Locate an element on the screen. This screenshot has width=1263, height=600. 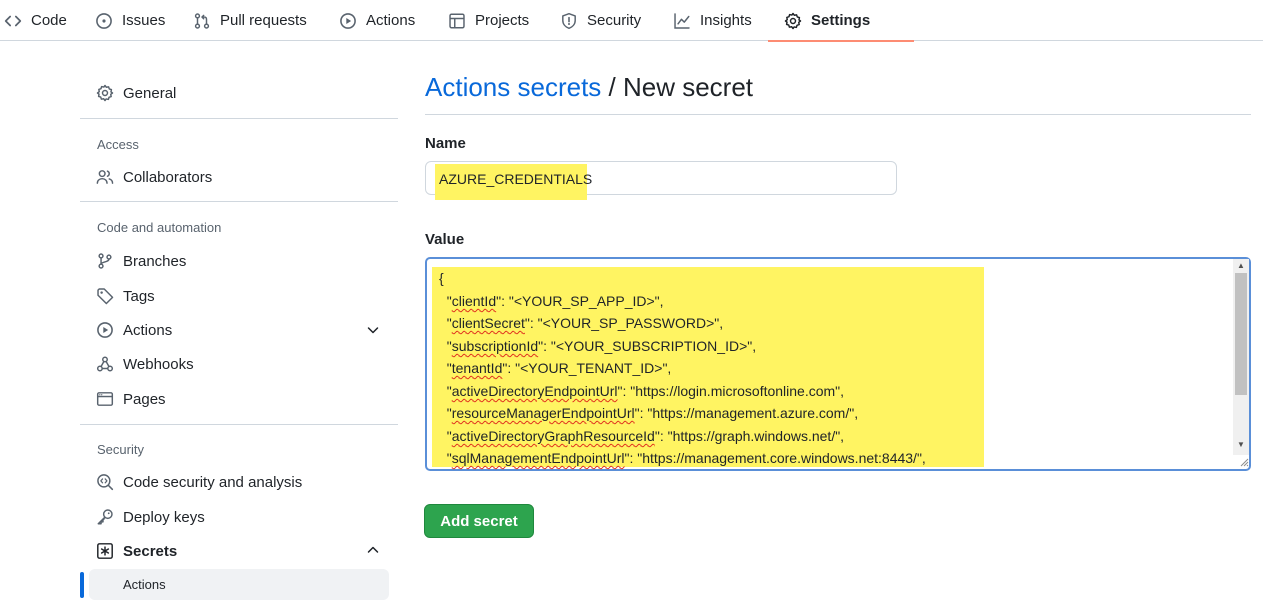
tab-label: Pull requests is located at coordinates (263, 20).